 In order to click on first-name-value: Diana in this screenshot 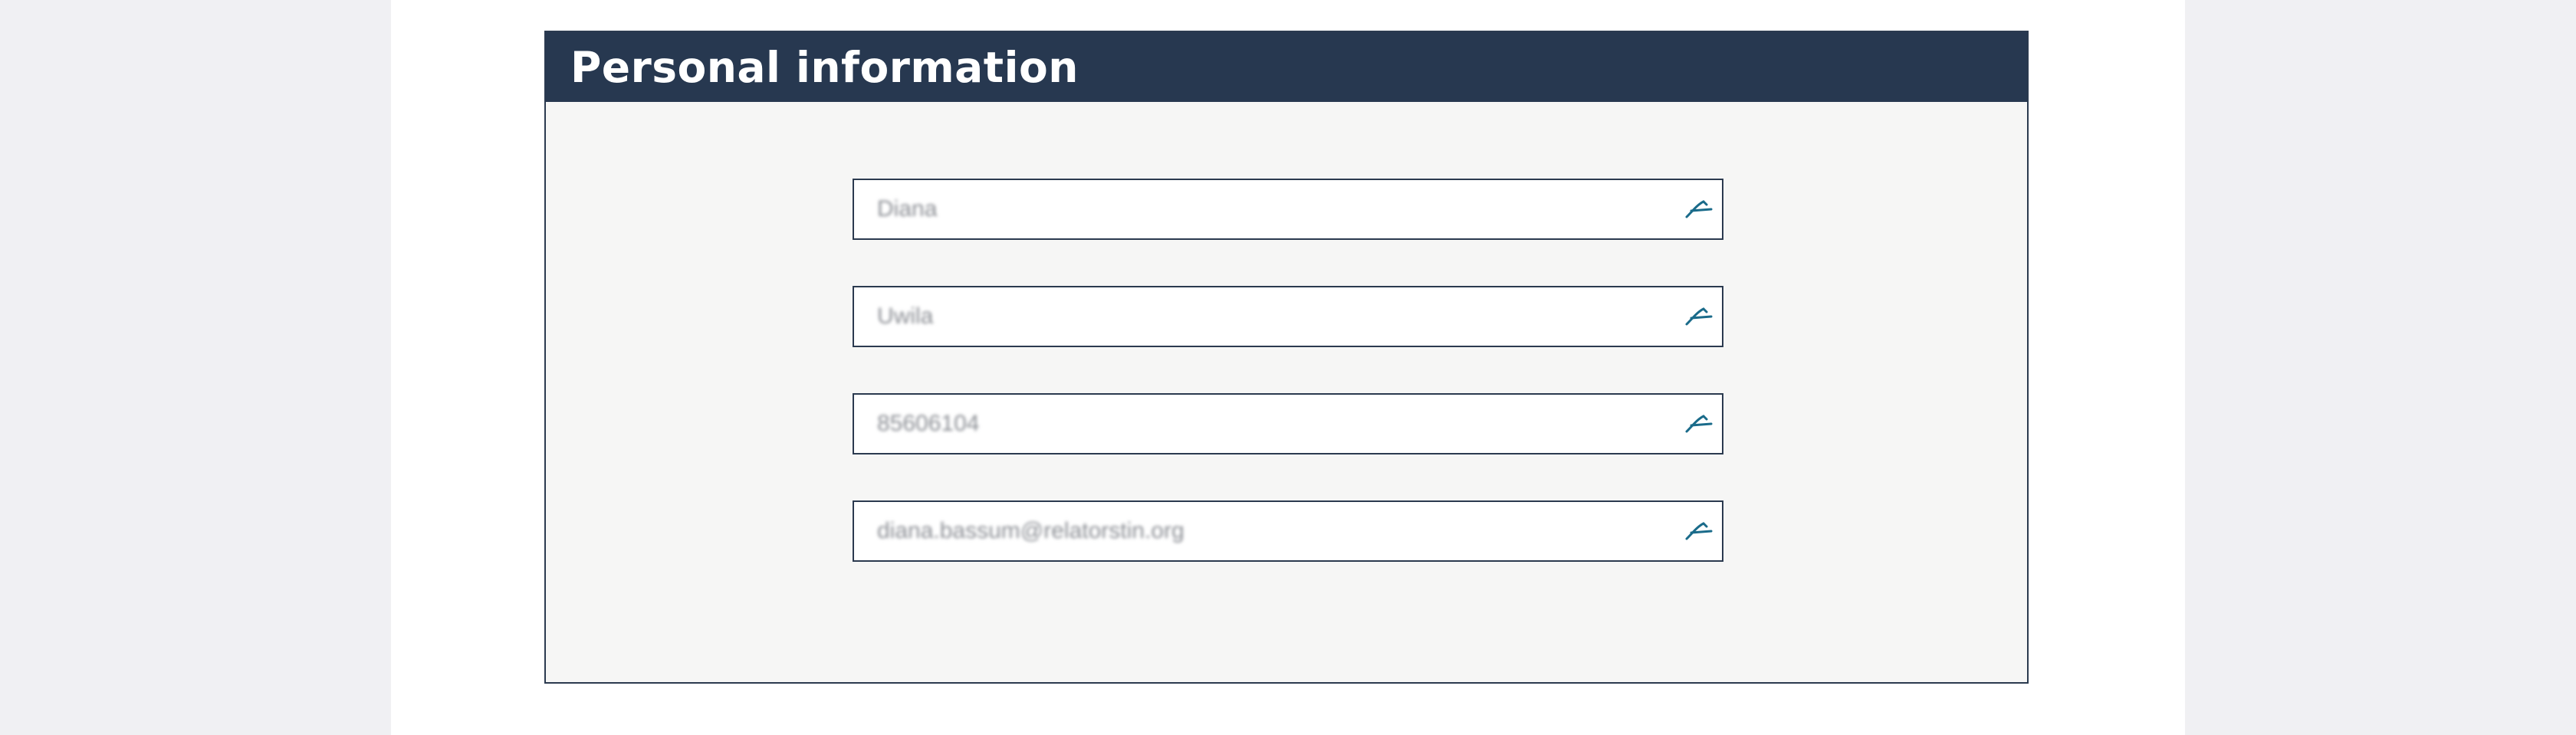, I will do `click(907, 208)`.